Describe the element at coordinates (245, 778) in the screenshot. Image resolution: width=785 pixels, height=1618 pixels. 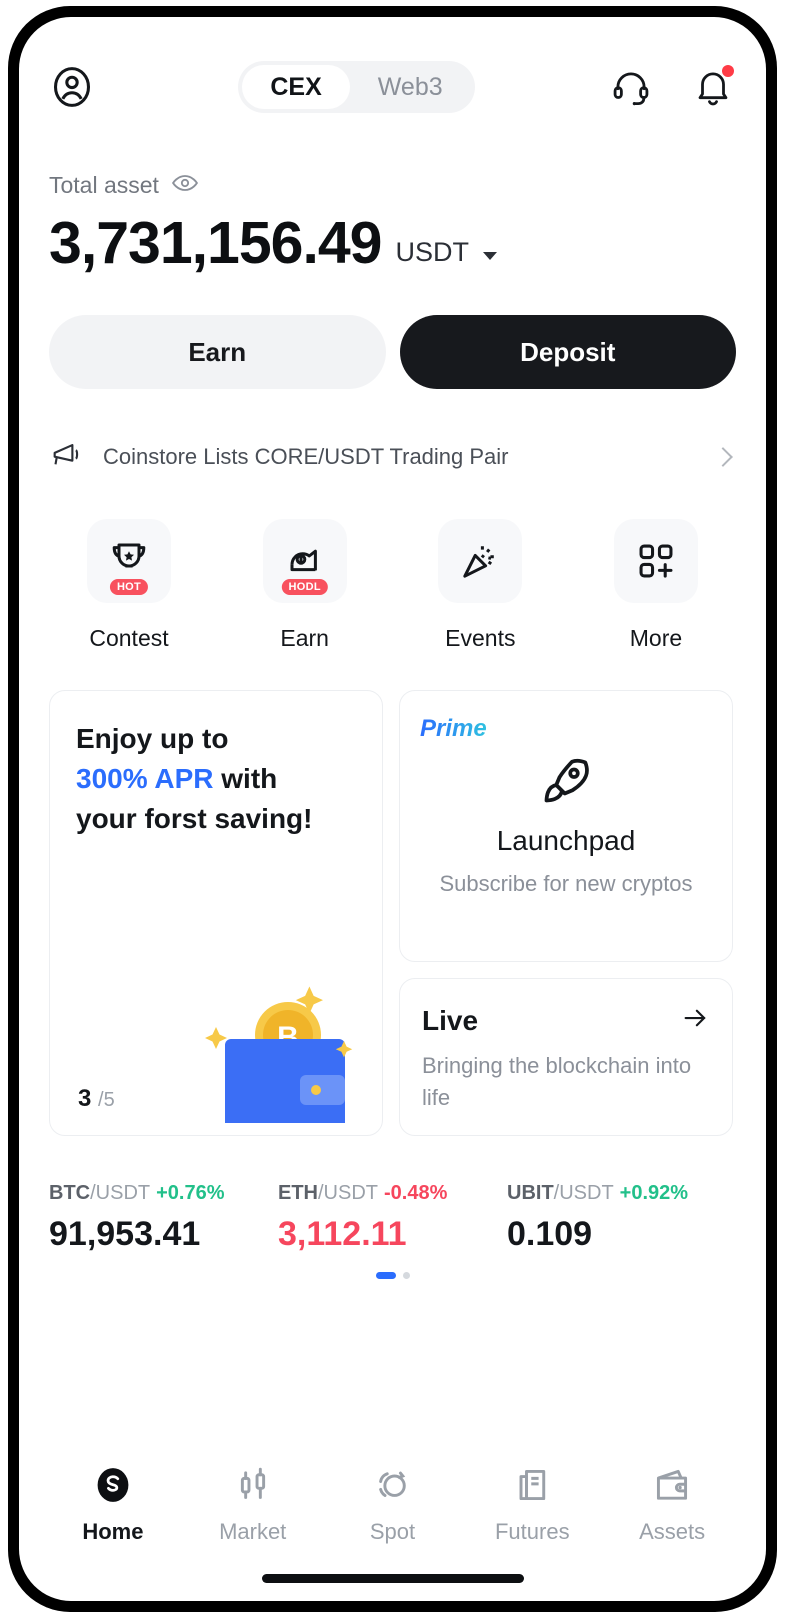
I see `promo-line2-rest: with` at that location.